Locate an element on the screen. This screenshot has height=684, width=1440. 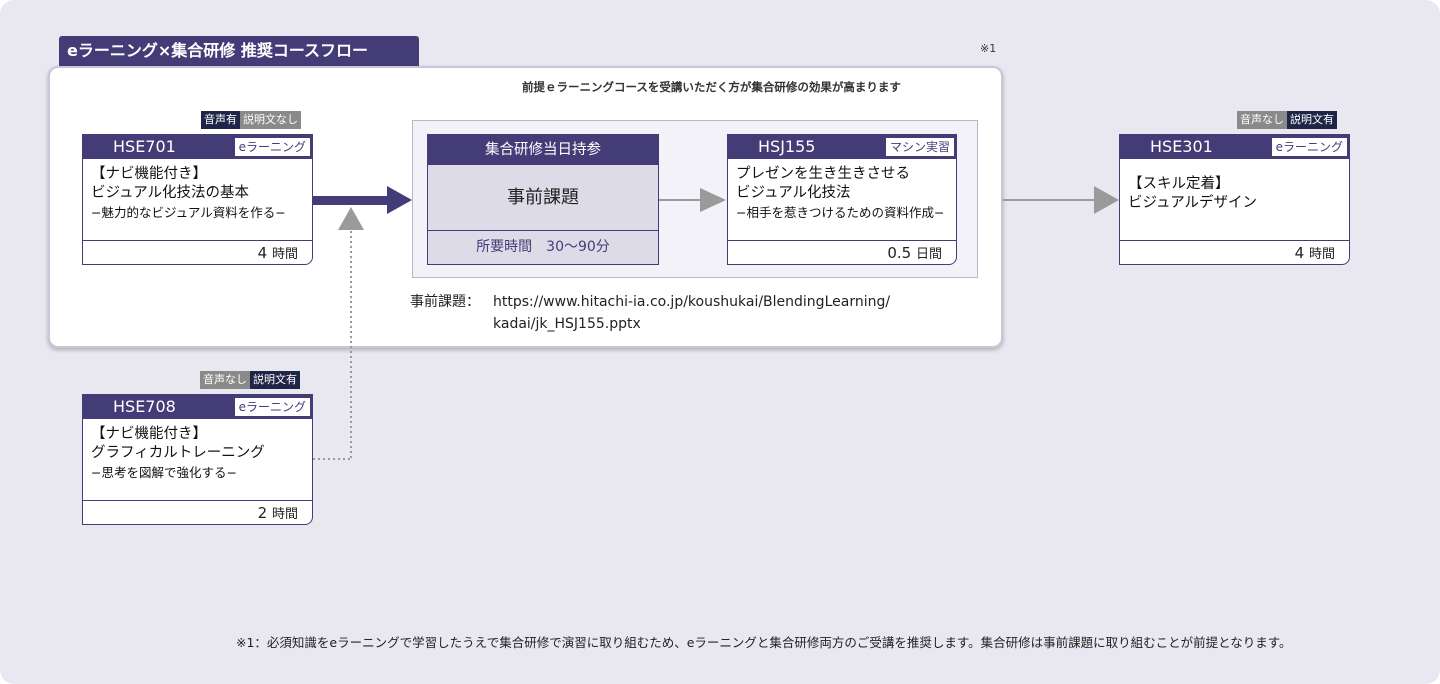
course-body: 【ナビ機能付き】 ビジュアル化技法の基本 −魅力的なビジュアル資料を作る− is located at coordinates (197, 190).